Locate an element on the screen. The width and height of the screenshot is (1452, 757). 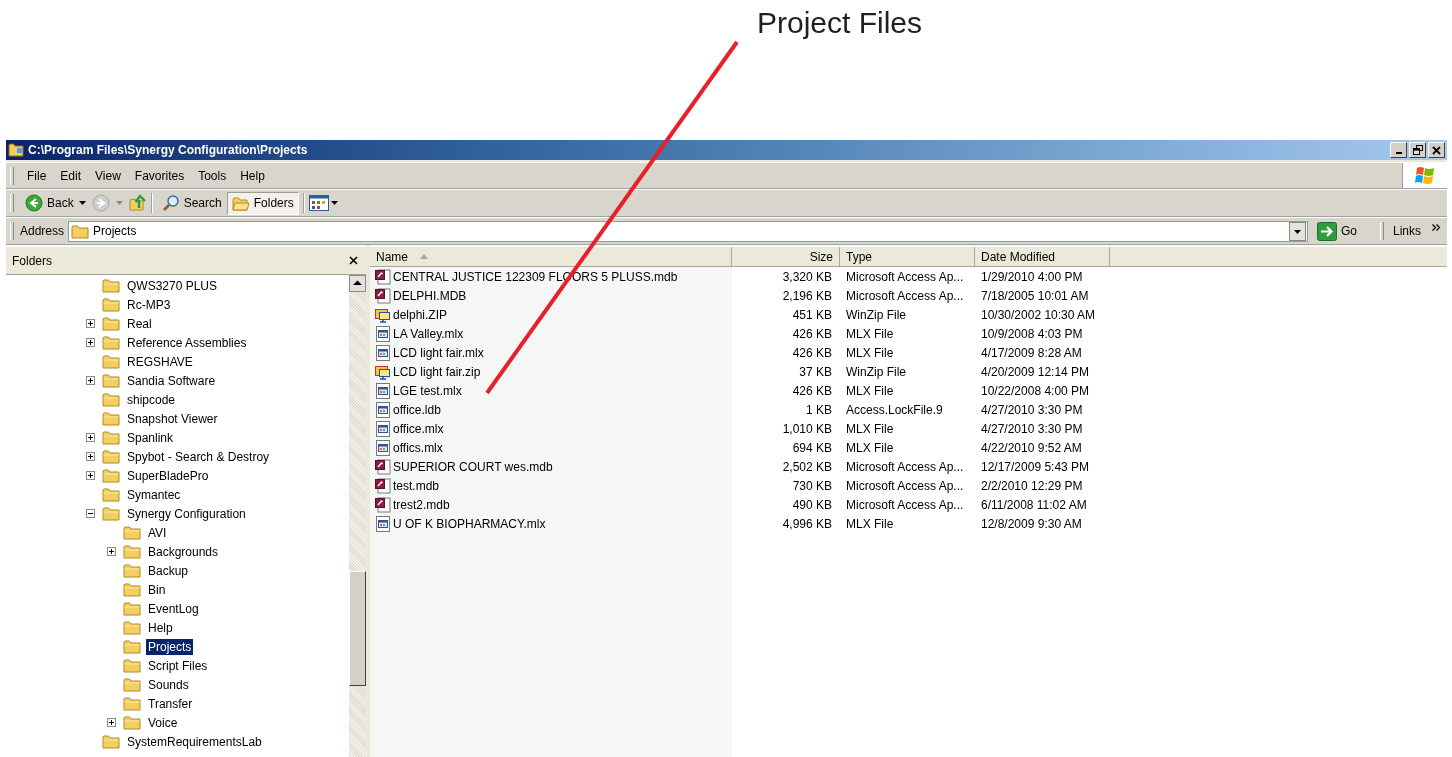
scrollbar is located at coordinates (357, 516).